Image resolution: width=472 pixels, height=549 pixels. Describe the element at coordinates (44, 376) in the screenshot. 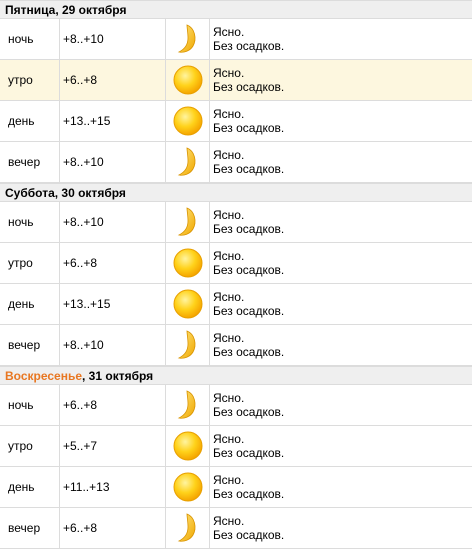

I see `day-name: Воскресенье` at that location.